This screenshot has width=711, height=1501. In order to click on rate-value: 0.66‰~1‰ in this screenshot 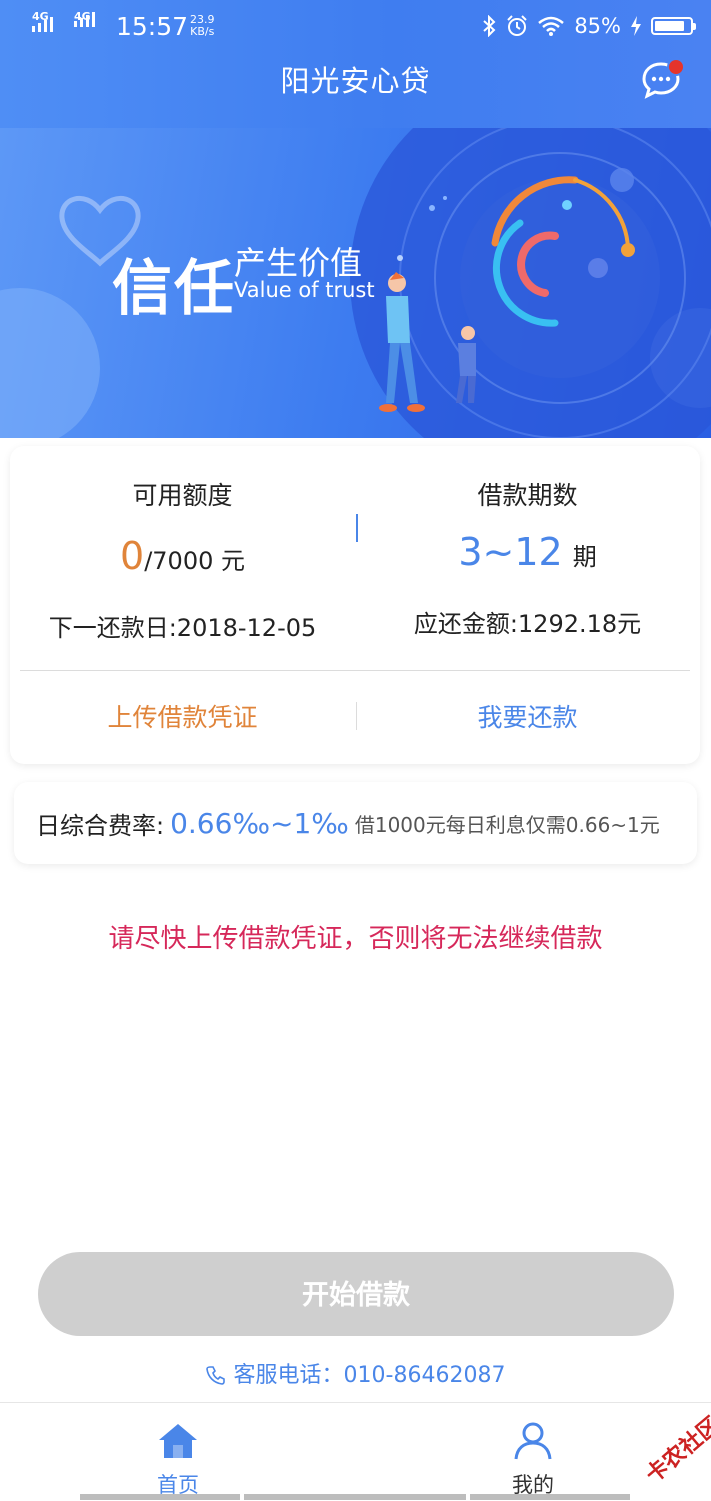, I will do `click(259, 823)`.